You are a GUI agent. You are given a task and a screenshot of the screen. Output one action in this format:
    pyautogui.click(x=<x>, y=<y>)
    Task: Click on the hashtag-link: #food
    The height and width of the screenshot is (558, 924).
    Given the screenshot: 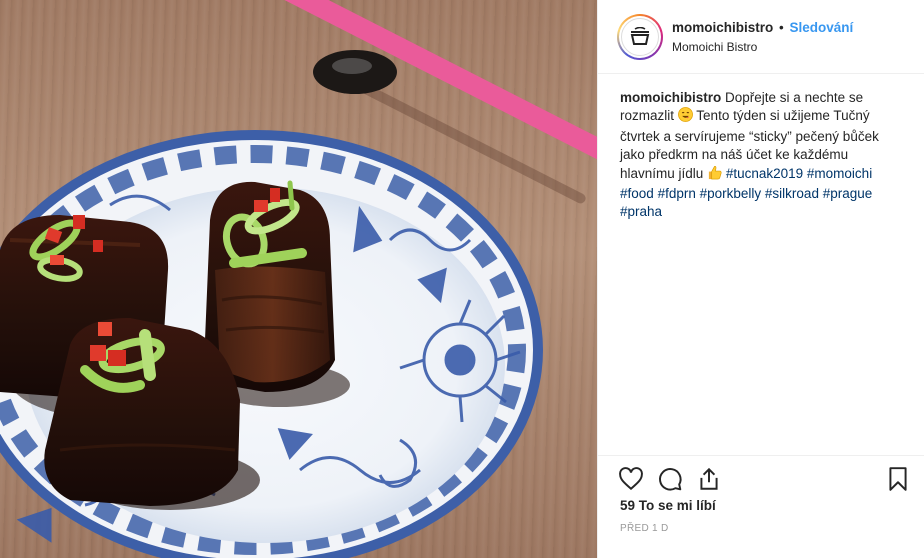 What is the action you would take?
    pyautogui.click(x=637, y=193)
    